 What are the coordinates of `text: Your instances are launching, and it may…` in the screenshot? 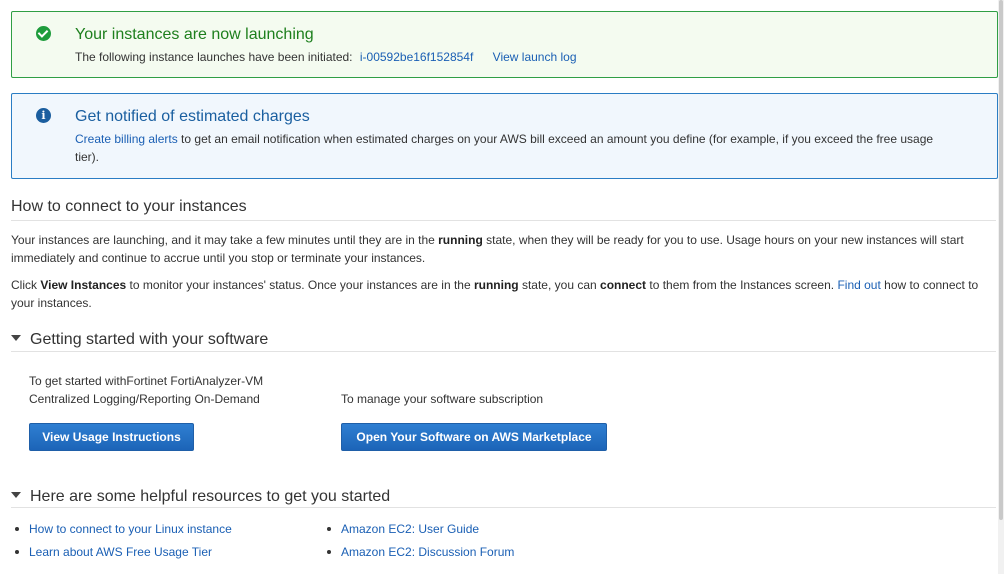 It's located at (225, 240).